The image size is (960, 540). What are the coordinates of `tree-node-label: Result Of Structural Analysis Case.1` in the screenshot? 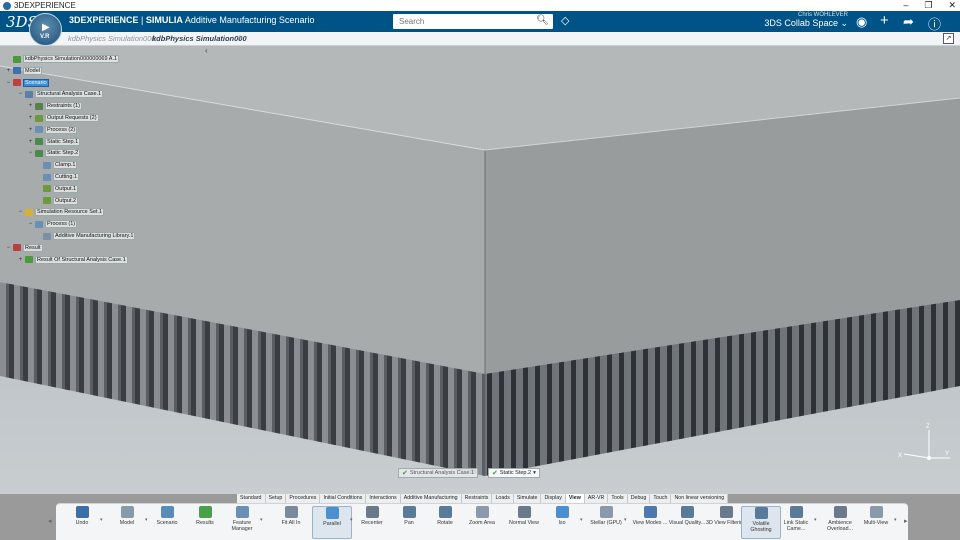 It's located at (81, 259).